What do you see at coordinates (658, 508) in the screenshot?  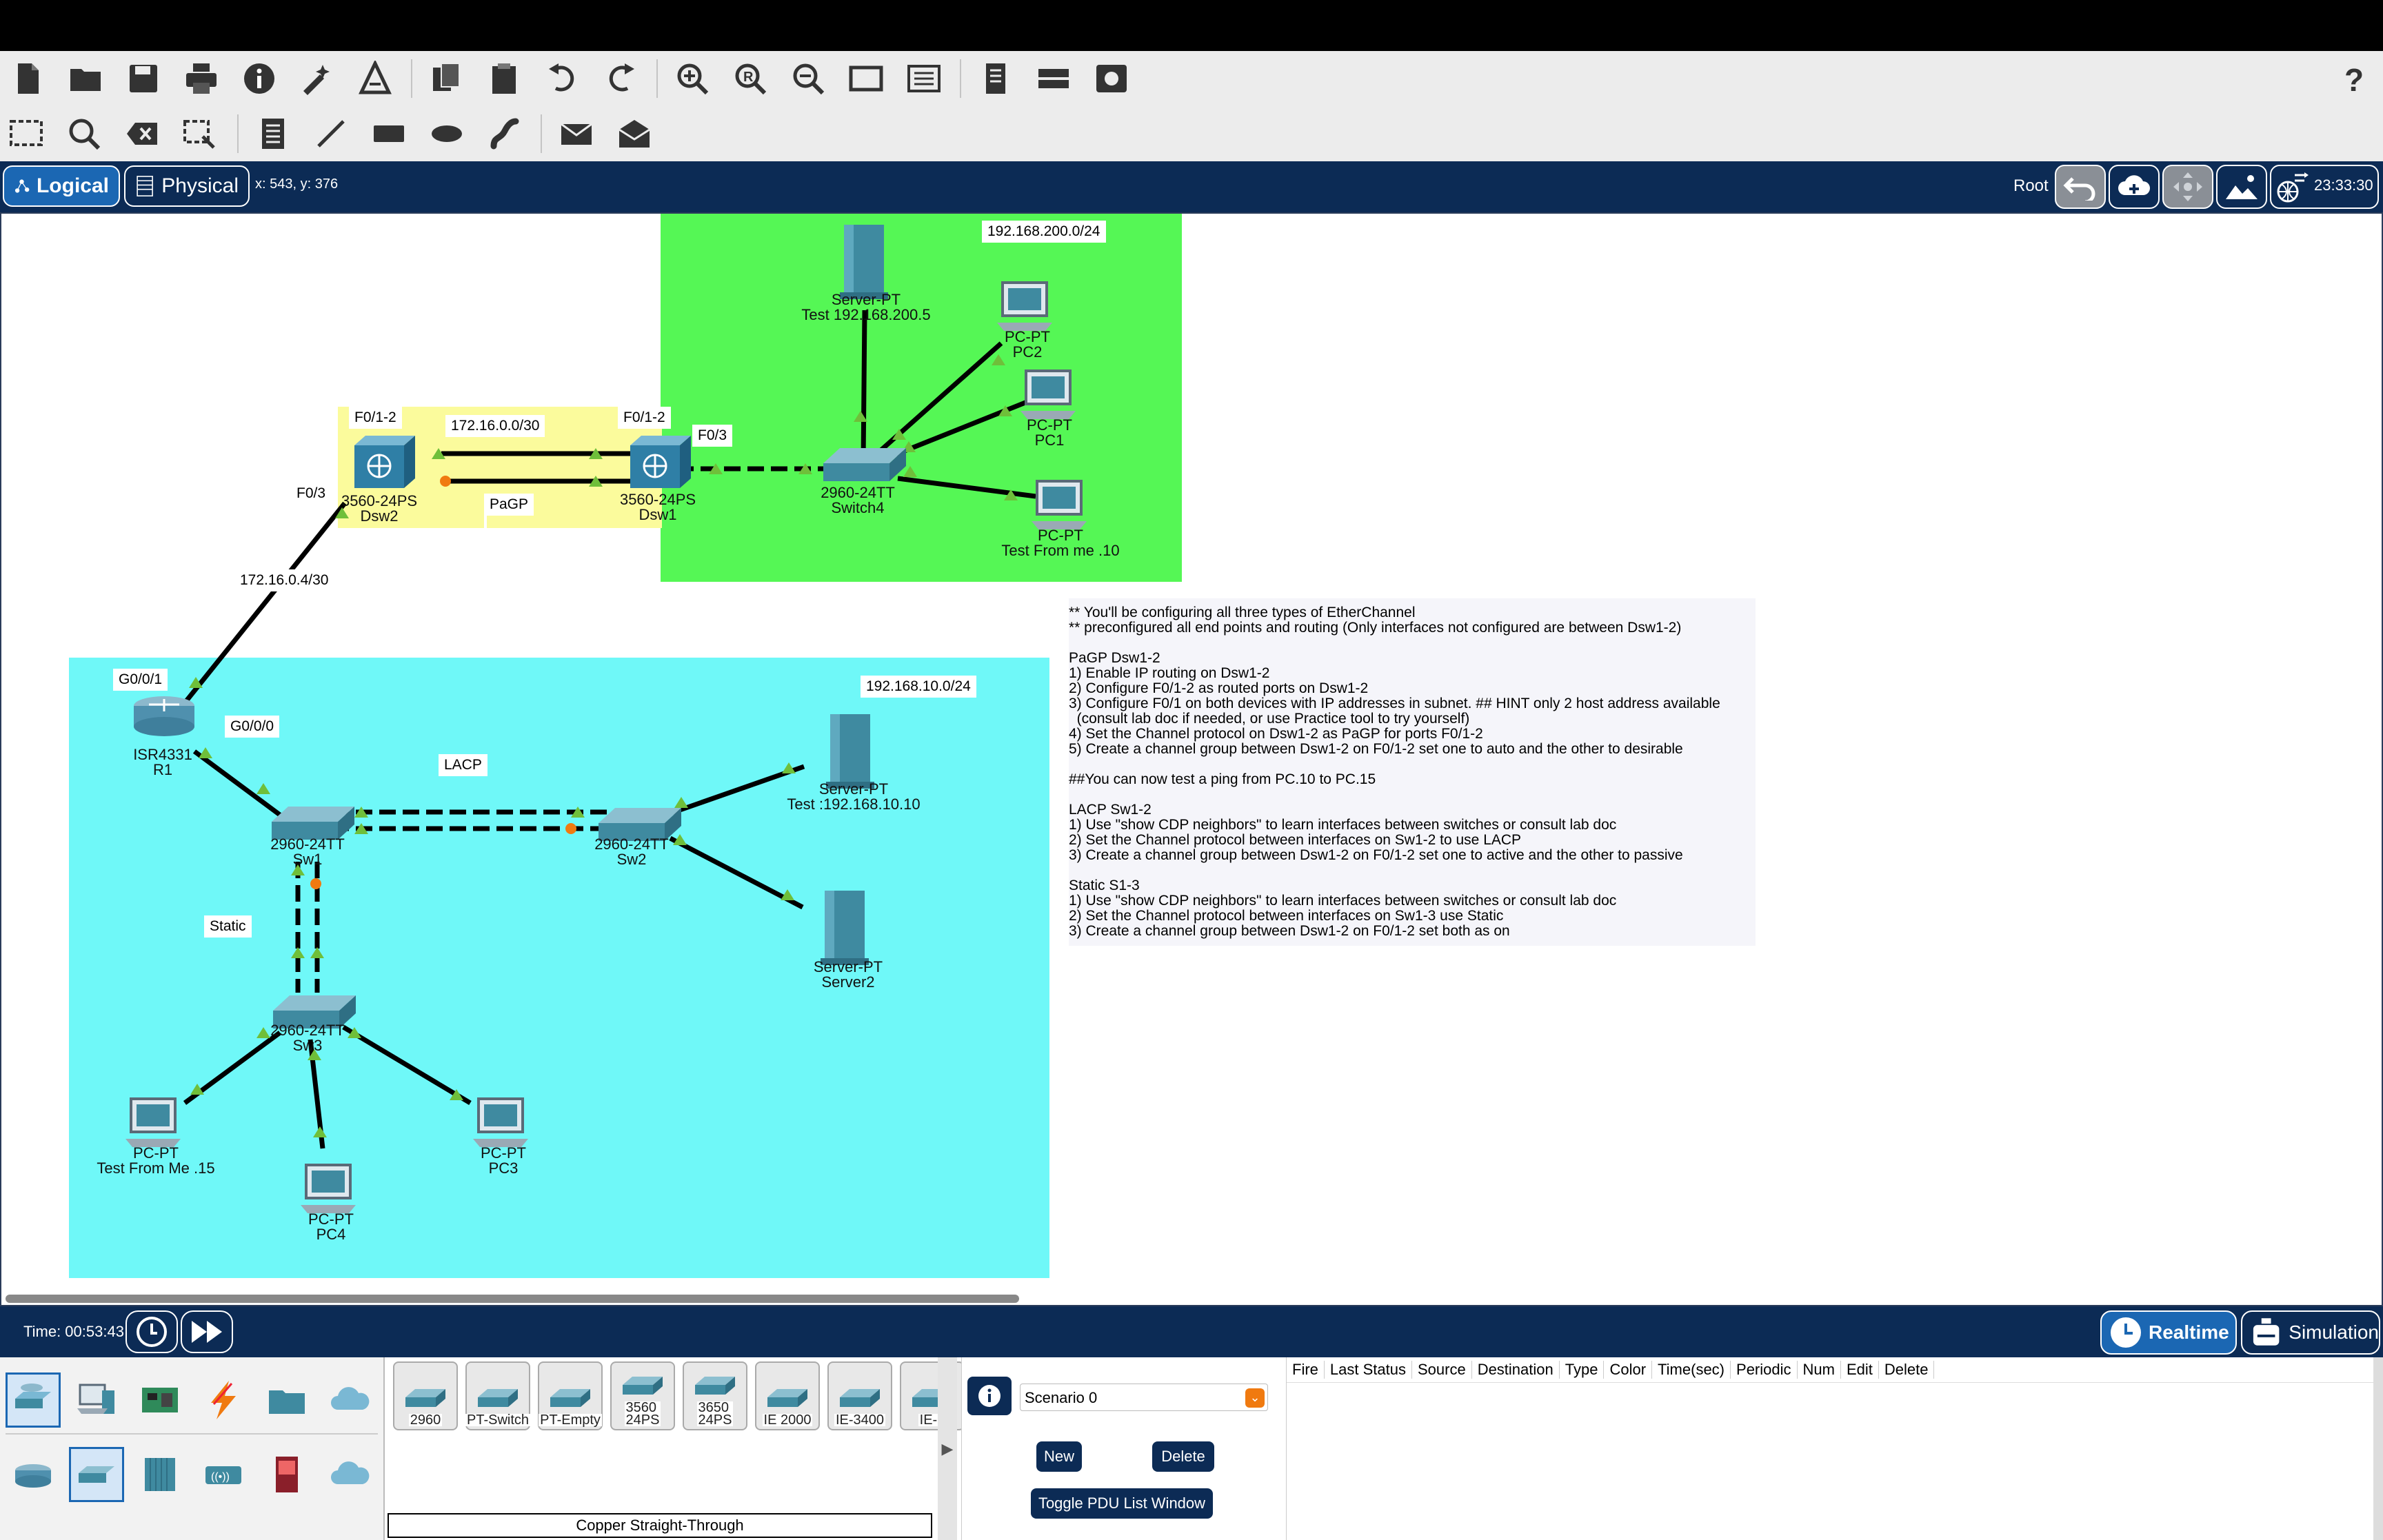 I see `dsw1-label: 3560-24PS Dsw1` at bounding box center [658, 508].